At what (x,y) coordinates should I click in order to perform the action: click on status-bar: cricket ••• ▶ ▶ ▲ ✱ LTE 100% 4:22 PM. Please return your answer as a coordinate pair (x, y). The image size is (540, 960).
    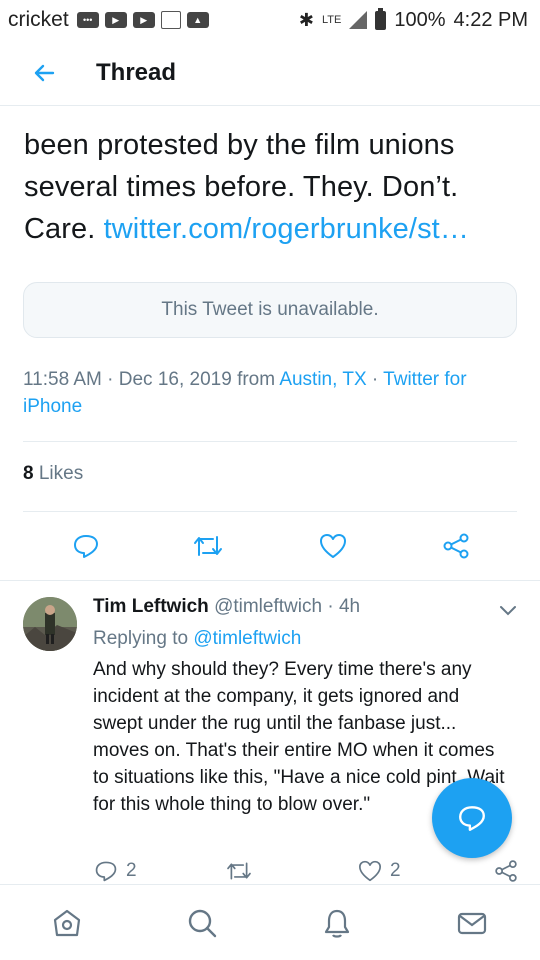
    Looking at the image, I should click on (270, 20).